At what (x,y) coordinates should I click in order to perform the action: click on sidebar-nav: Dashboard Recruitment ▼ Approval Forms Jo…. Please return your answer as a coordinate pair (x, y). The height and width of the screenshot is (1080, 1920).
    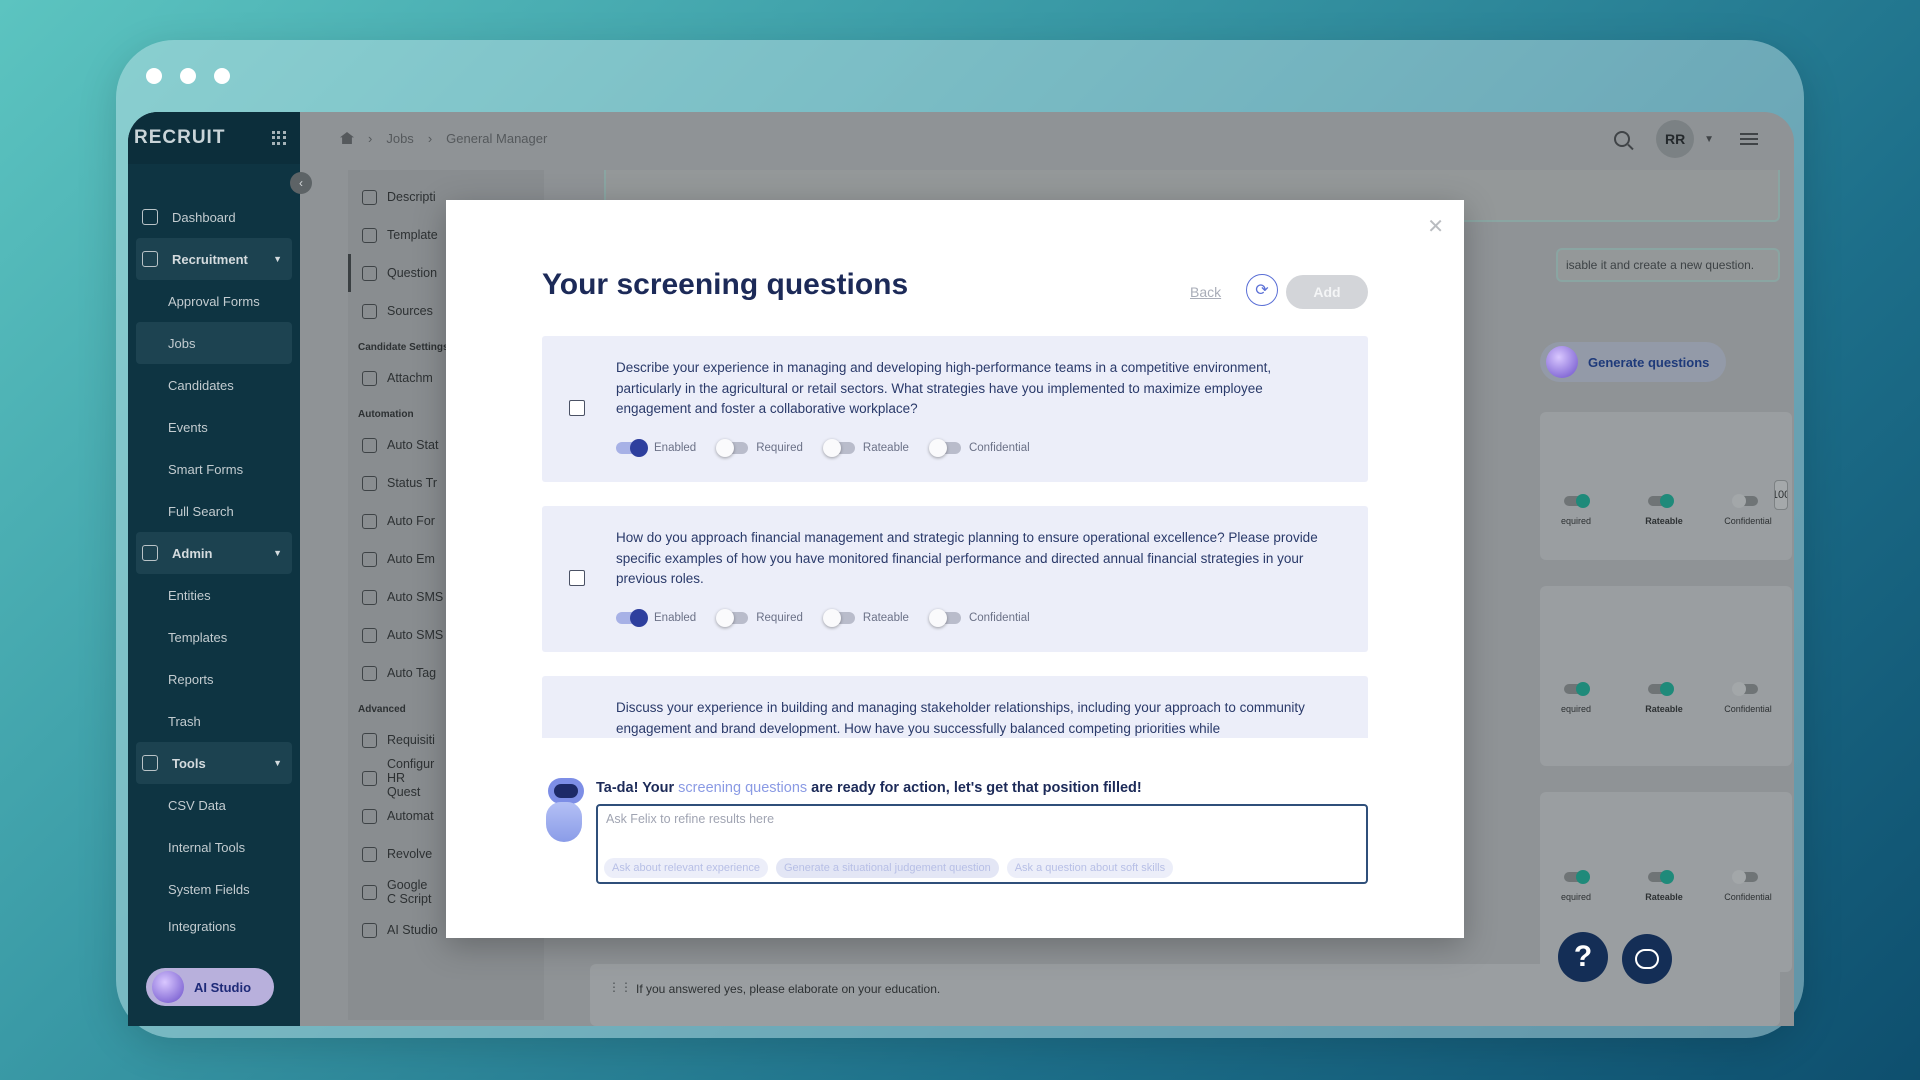
    Looking at the image, I should click on (214, 565).